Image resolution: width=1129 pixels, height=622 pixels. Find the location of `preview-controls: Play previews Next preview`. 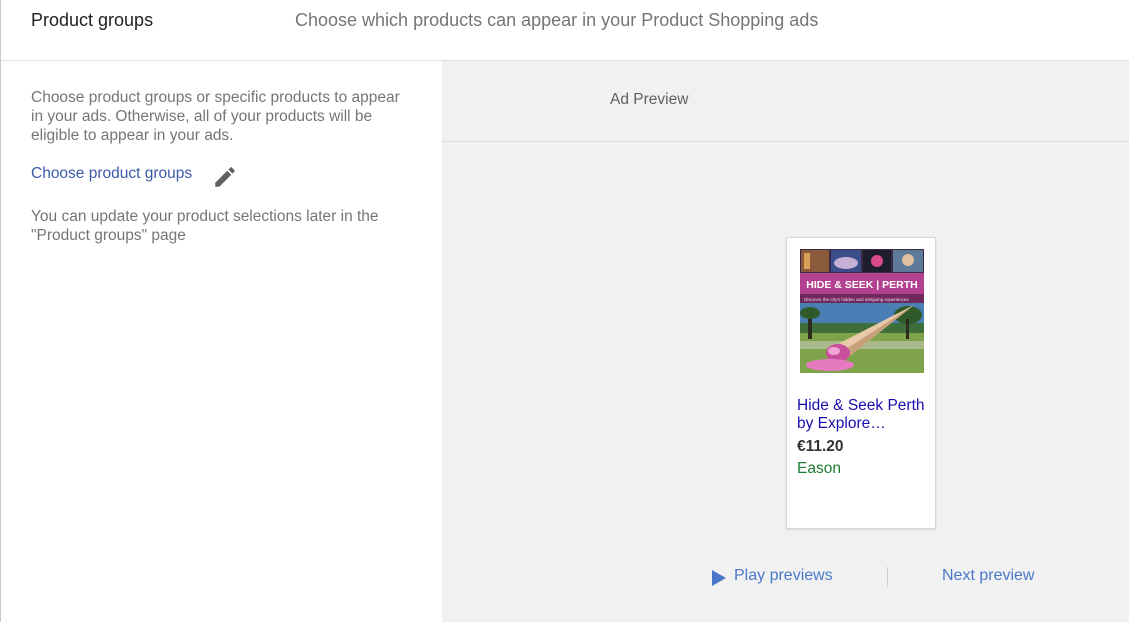

preview-controls: Play previews Next preview is located at coordinates (785, 577).